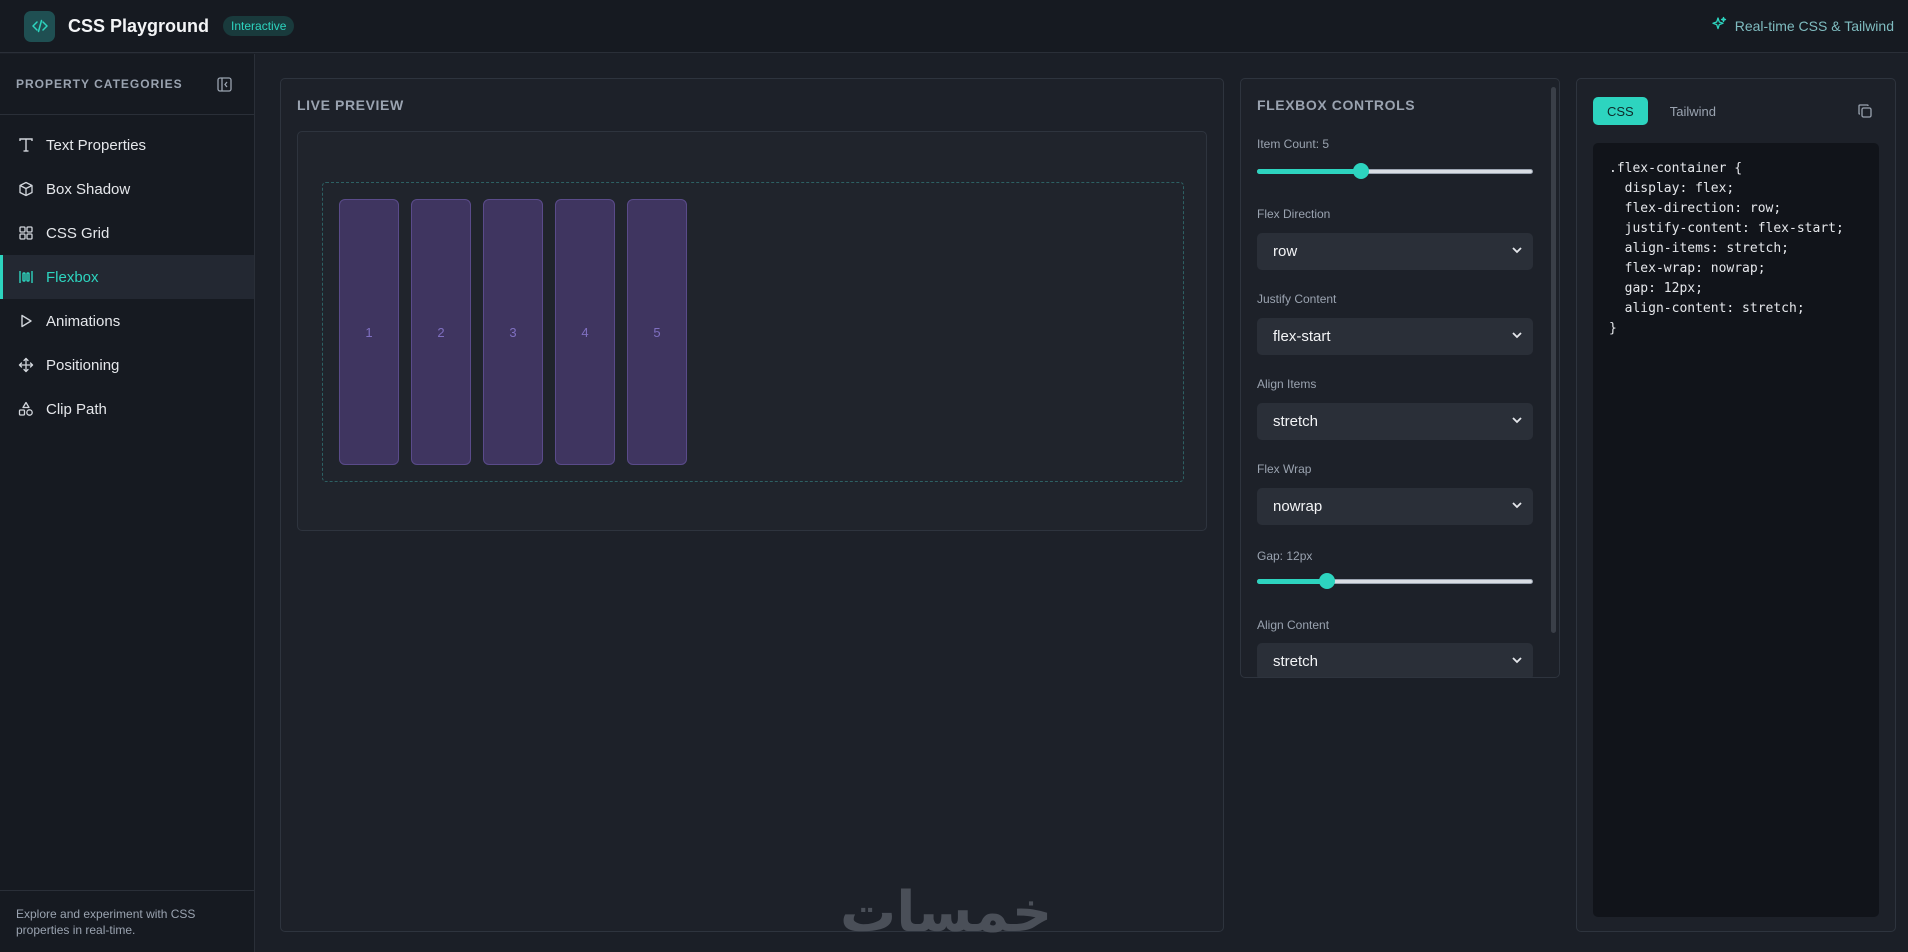  Describe the element at coordinates (1298, 506) in the screenshot. I see `select-value: nowrap` at that location.